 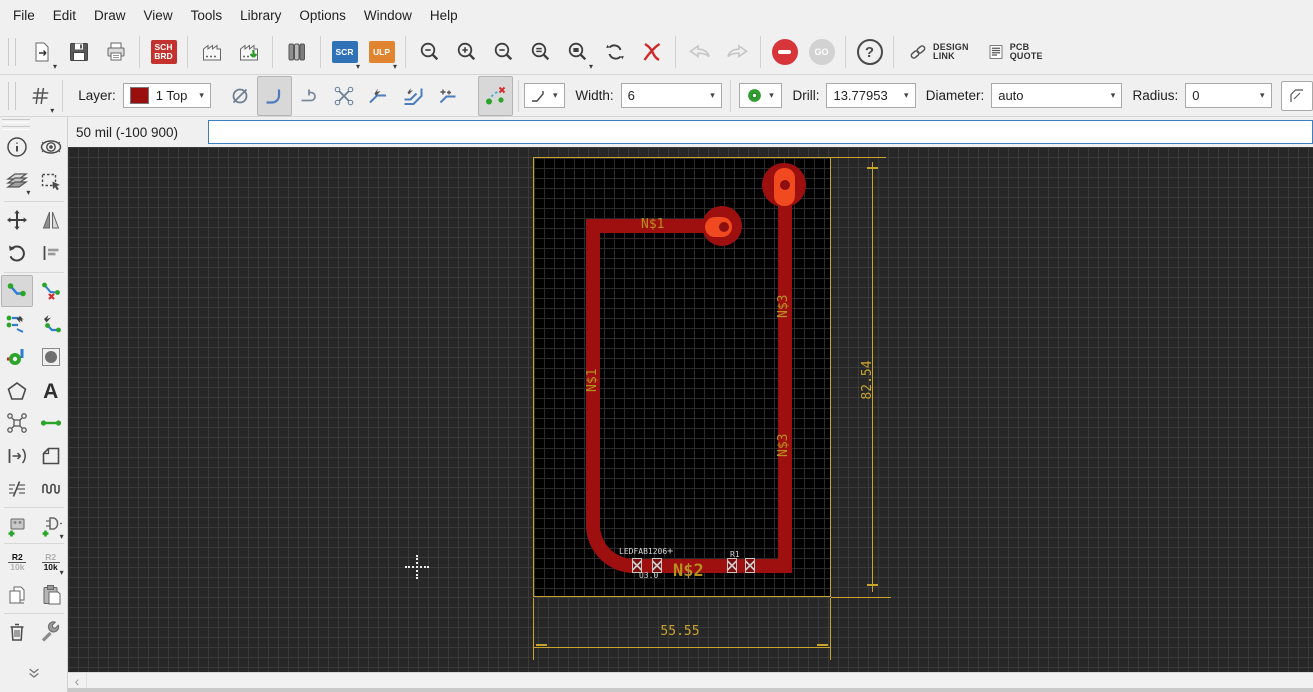 I want to click on diameter-select: auto ▾, so click(x=1057, y=95).